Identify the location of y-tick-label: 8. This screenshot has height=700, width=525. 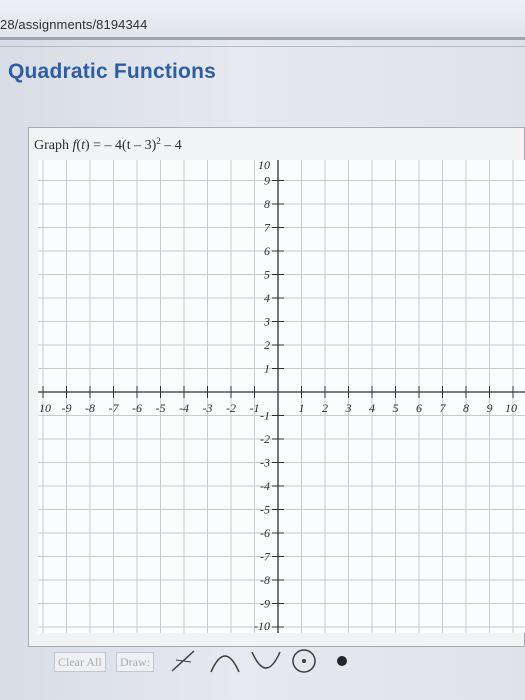
(267, 204).